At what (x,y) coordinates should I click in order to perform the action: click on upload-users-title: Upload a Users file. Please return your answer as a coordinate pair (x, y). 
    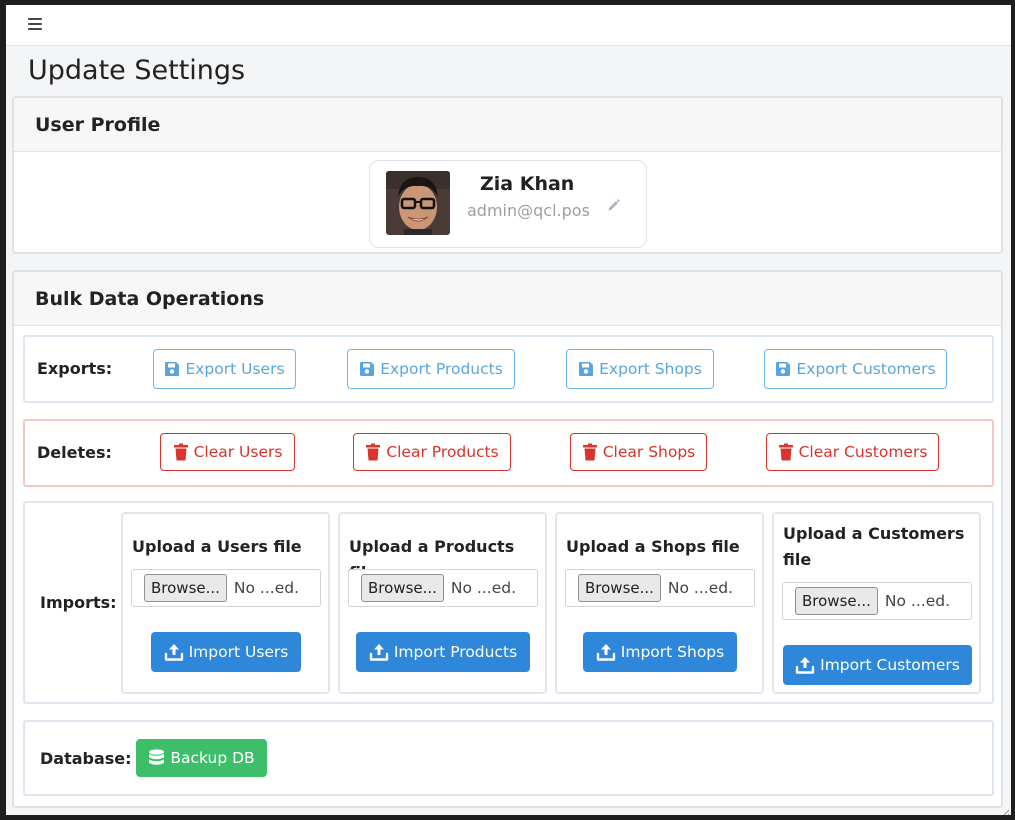
    Looking at the image, I should click on (217, 546).